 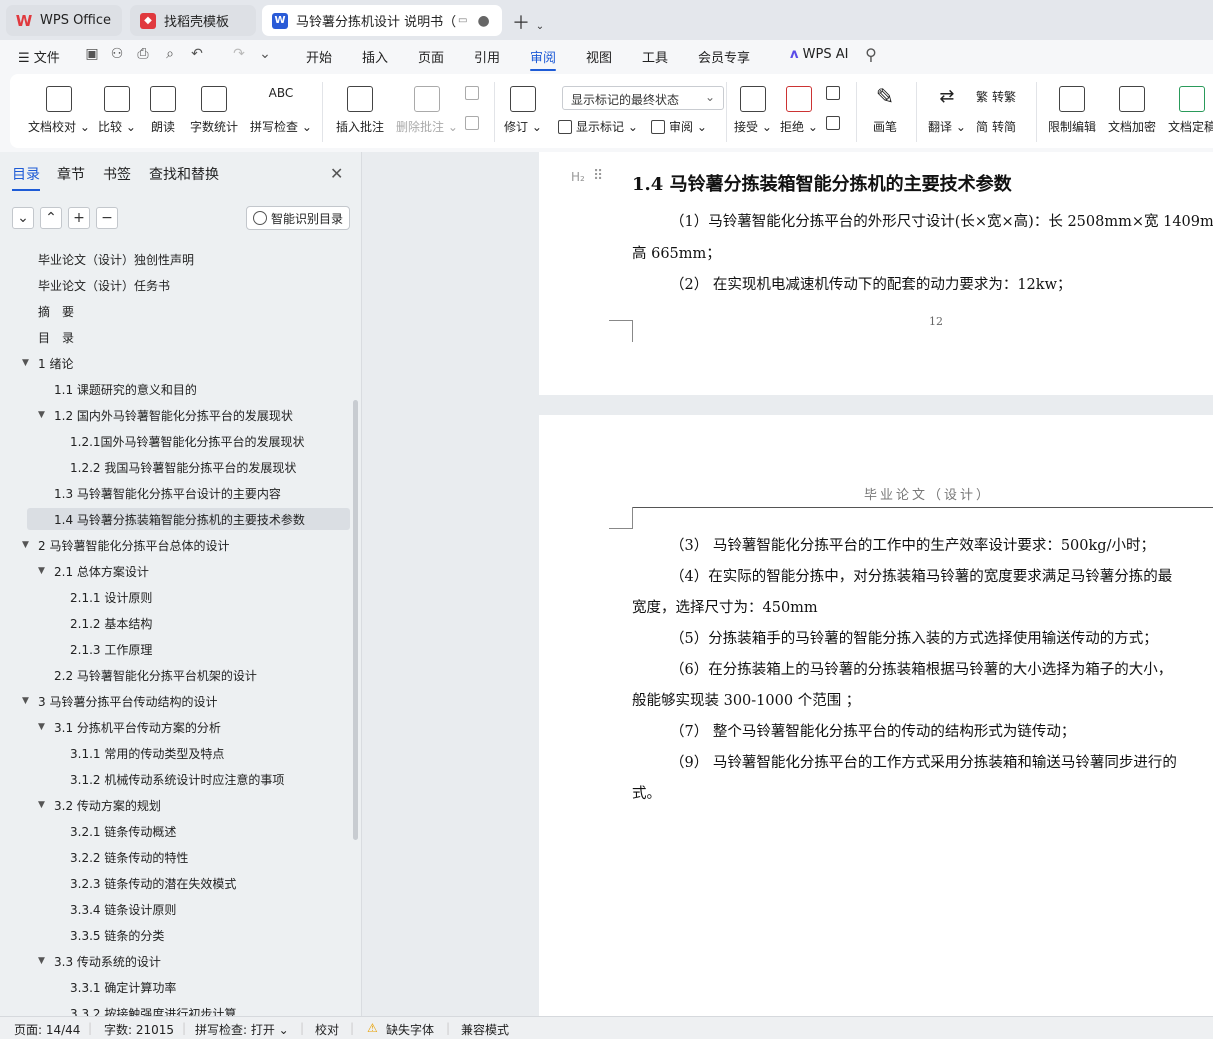 What do you see at coordinates (175, 649) in the screenshot?
I see `toc-item: 2.1.3 工作原理` at bounding box center [175, 649].